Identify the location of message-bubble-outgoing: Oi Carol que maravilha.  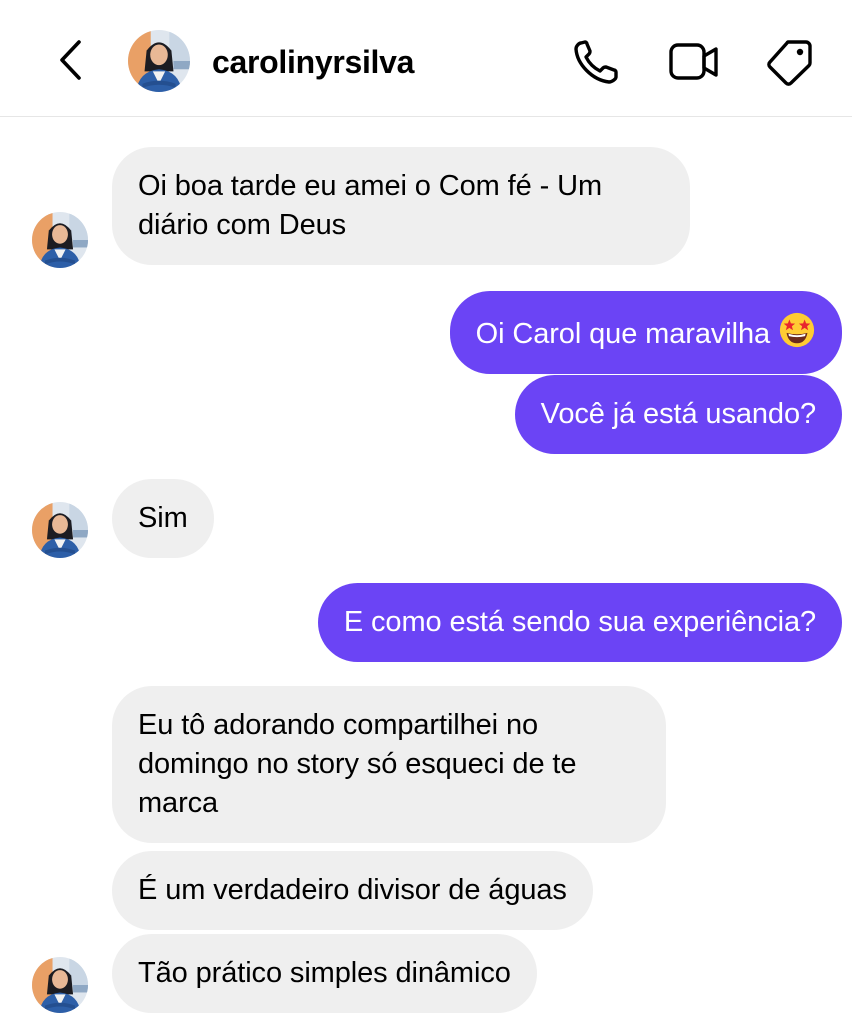
(645, 332).